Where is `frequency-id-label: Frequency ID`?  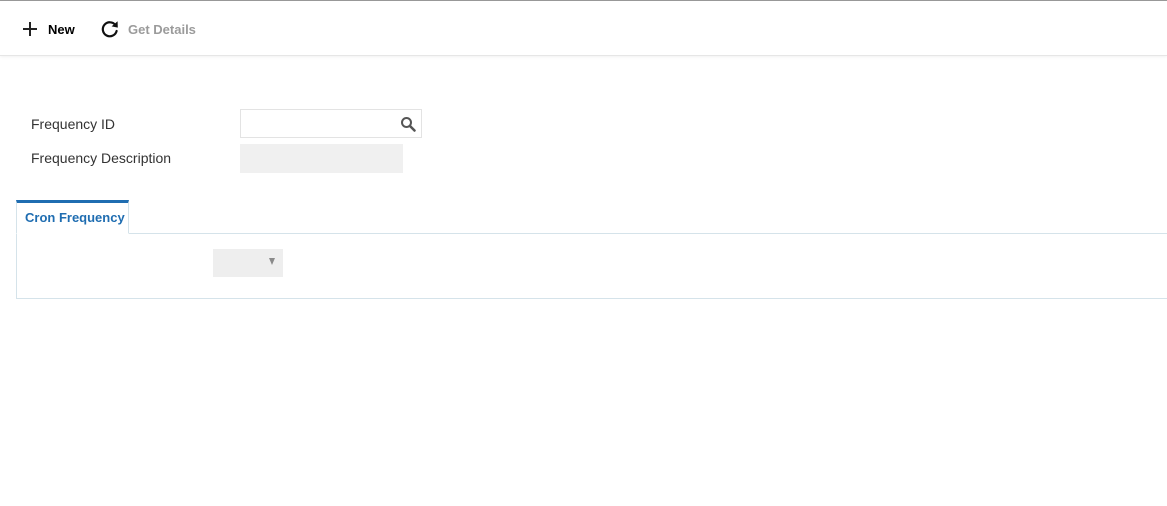 frequency-id-label: Frequency ID is located at coordinates (73, 124).